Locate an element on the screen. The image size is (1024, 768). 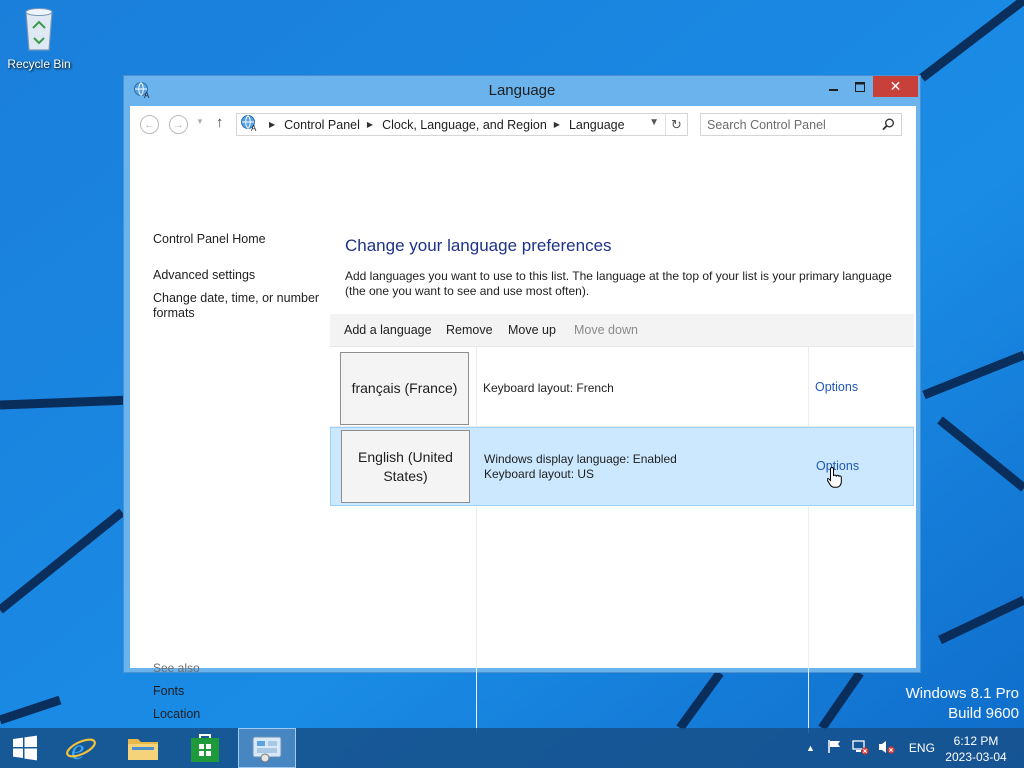
page-title: Change your language preferences is located at coordinates (478, 245).